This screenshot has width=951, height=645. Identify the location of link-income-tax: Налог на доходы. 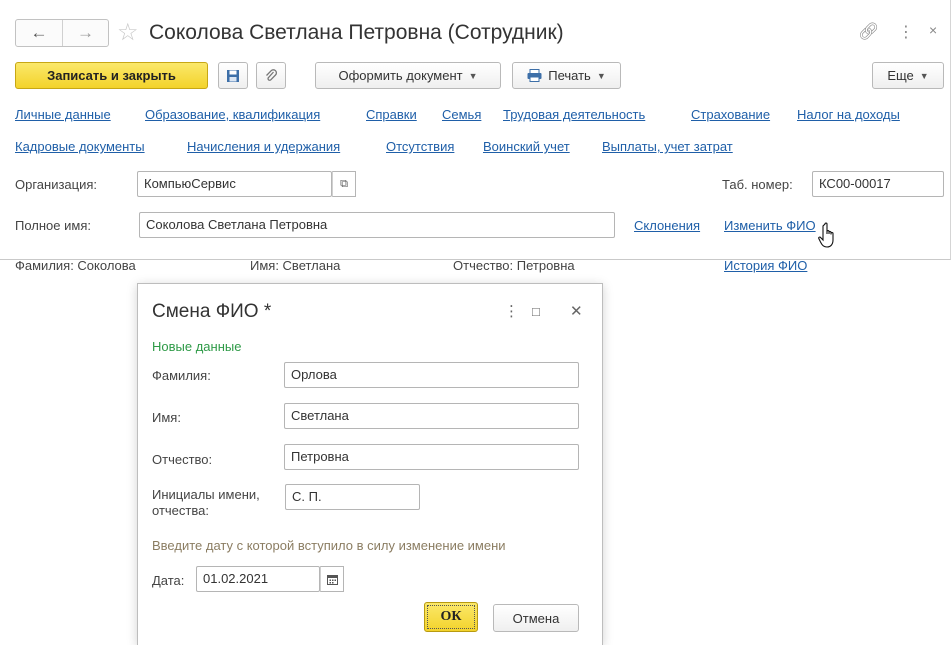
(848, 114).